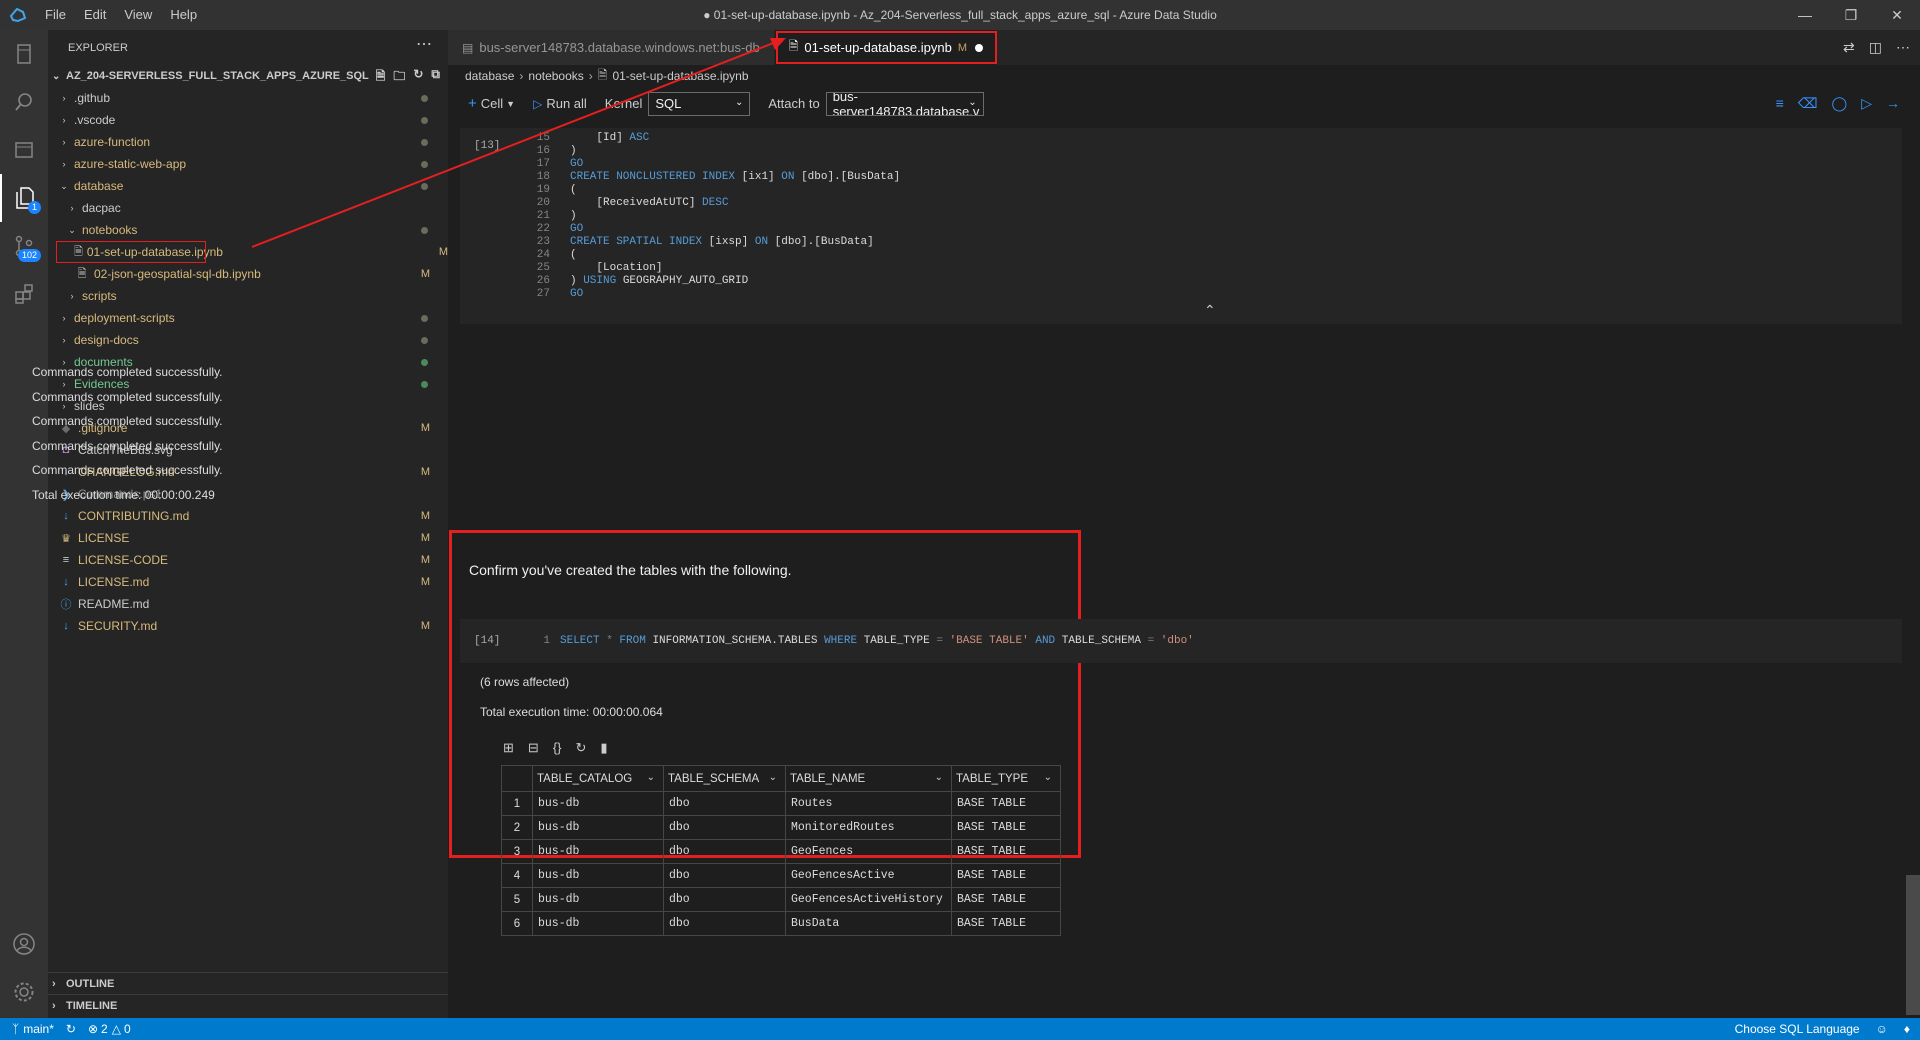 The image size is (1920, 1040). What do you see at coordinates (581, 748) in the screenshot?
I see `save-xml-icon: ↻` at bounding box center [581, 748].